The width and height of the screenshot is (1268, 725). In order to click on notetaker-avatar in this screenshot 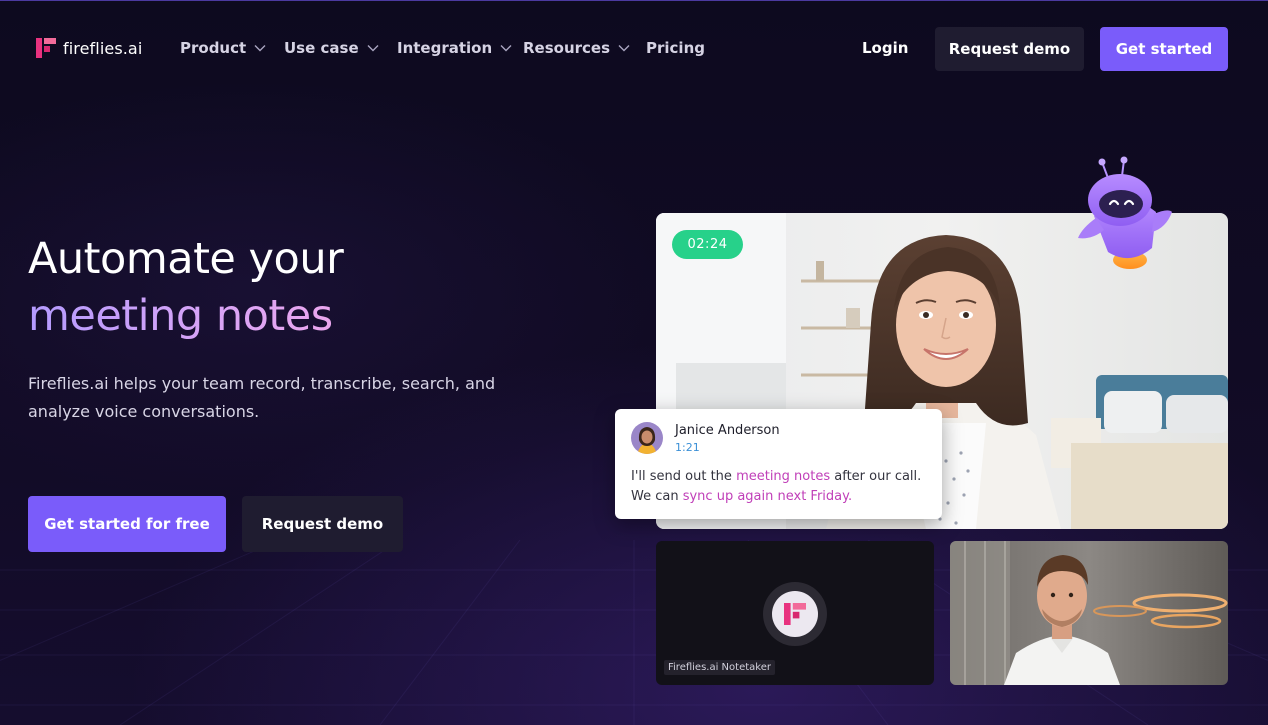, I will do `click(795, 614)`.